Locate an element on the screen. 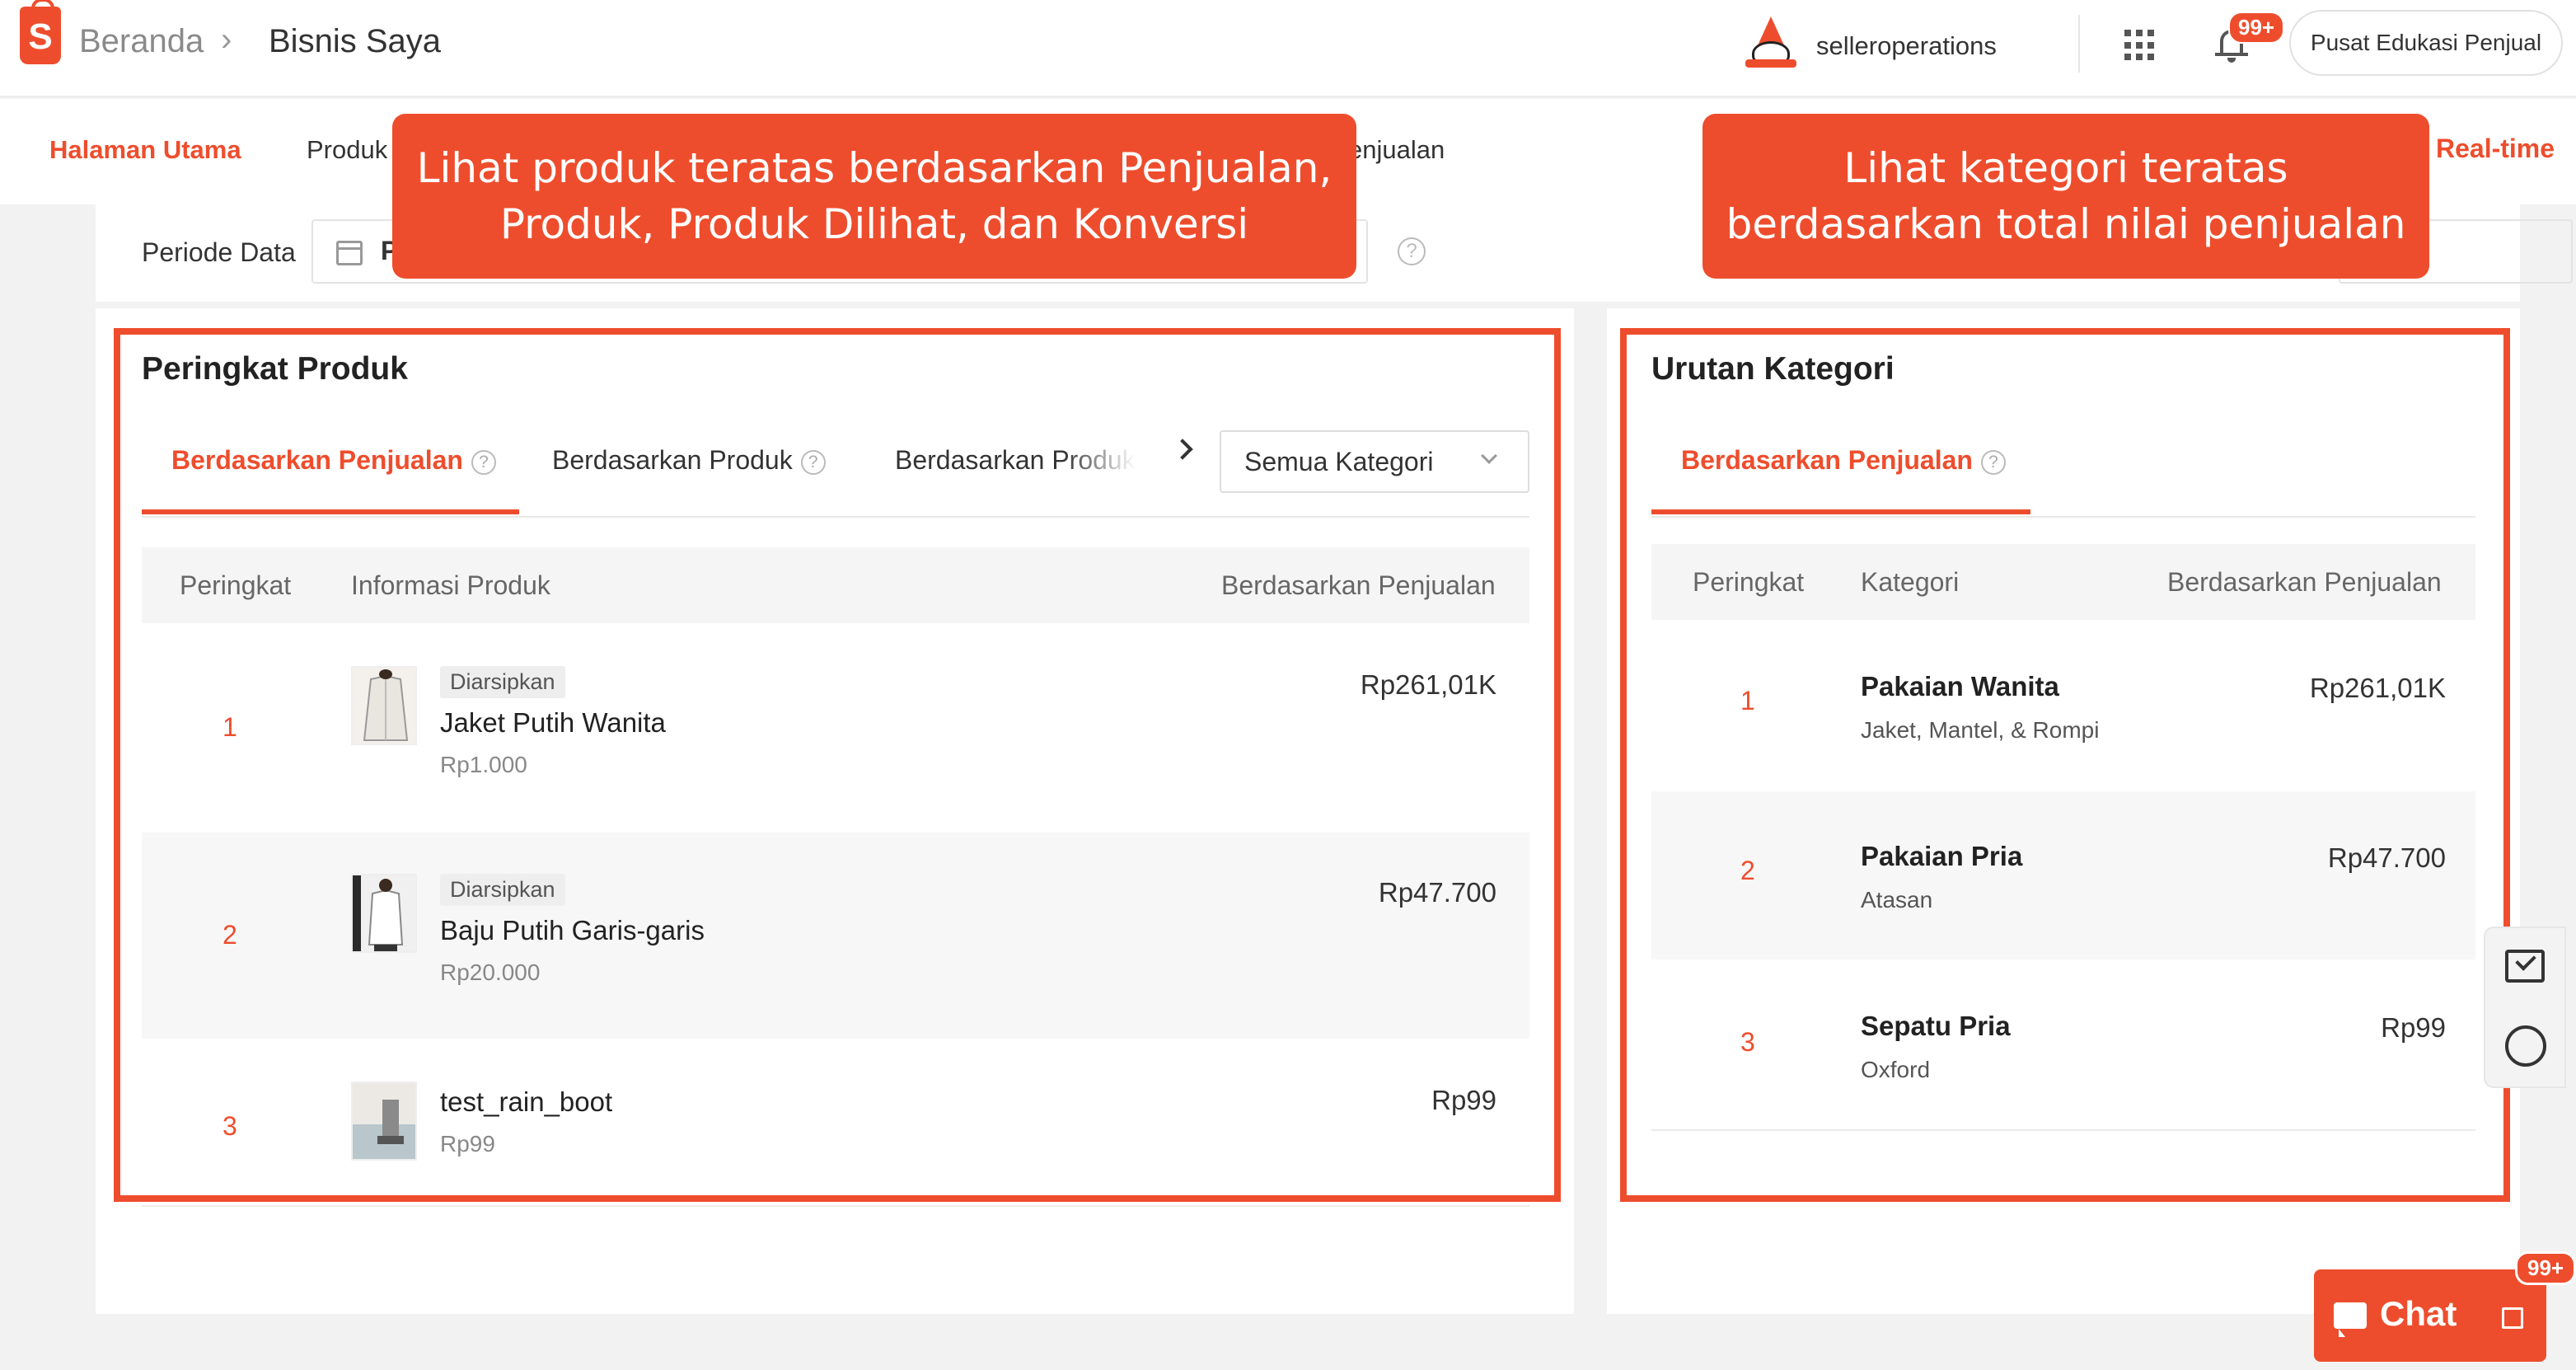 The width and height of the screenshot is (2576, 1370). chevron-right-icon: › is located at coordinates (226, 39).